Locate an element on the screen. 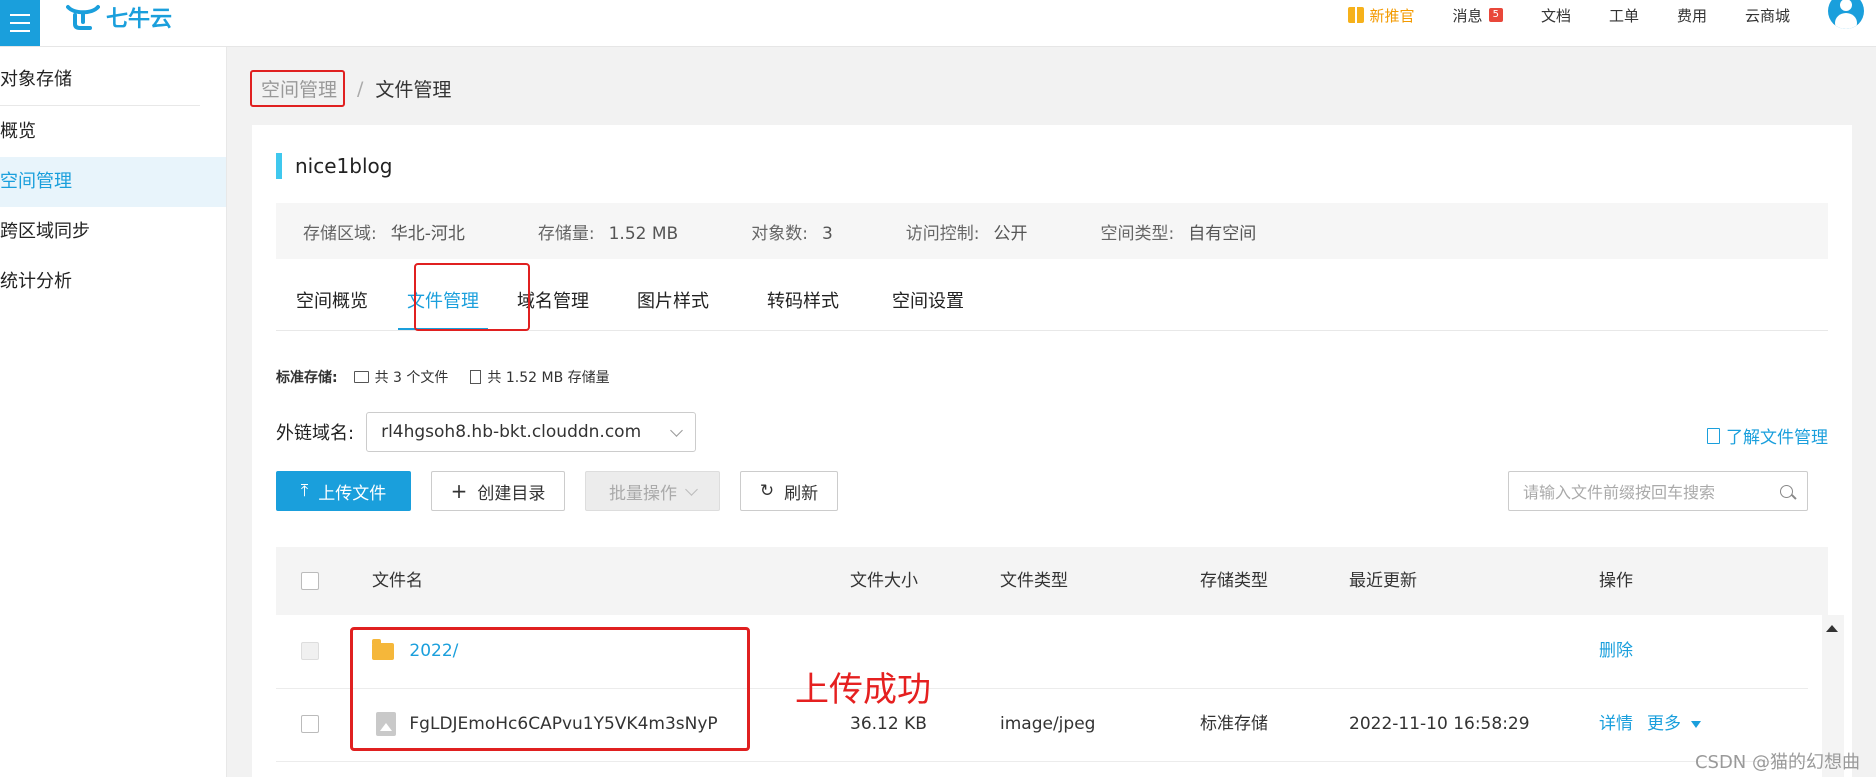 This screenshot has width=1876, height=777. marketplace-link: 云商城 is located at coordinates (1767, 15).